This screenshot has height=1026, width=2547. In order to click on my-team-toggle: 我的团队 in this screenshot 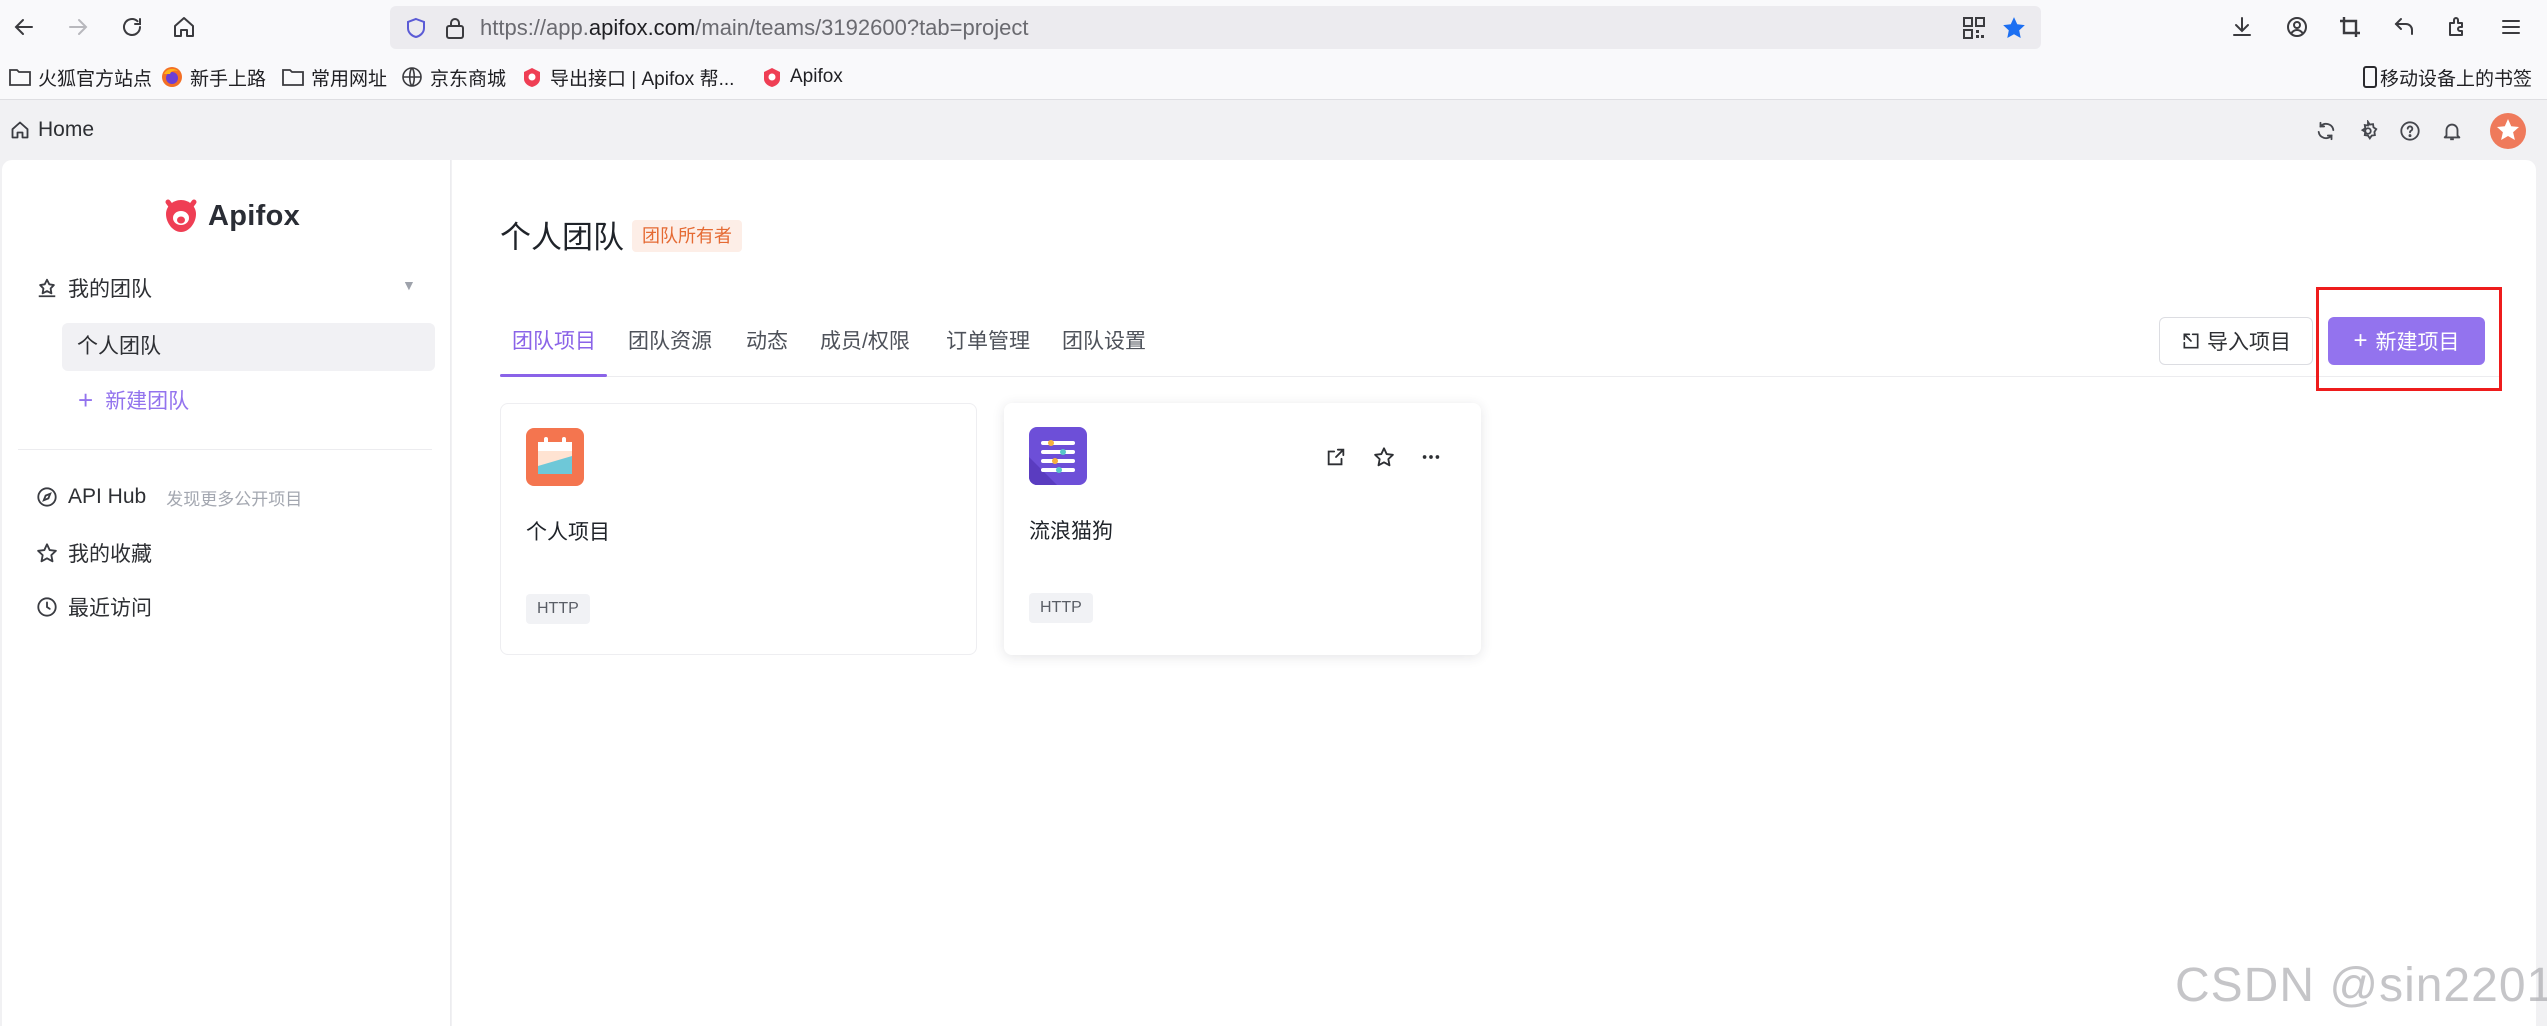, I will do `click(93, 288)`.